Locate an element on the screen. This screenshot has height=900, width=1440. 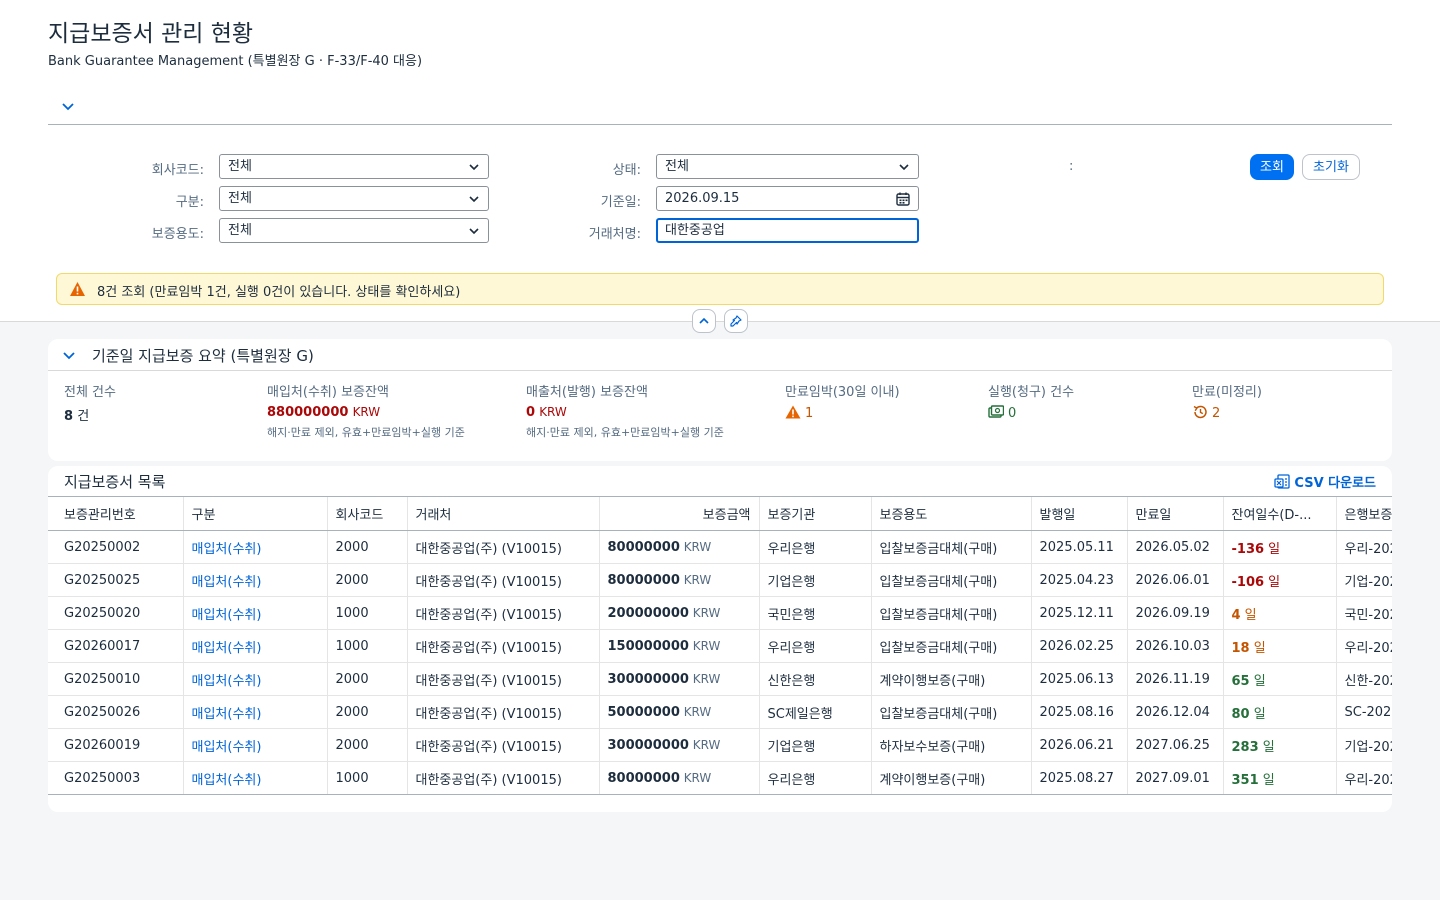
column-header: 만료일 is located at coordinates (1174, 513).